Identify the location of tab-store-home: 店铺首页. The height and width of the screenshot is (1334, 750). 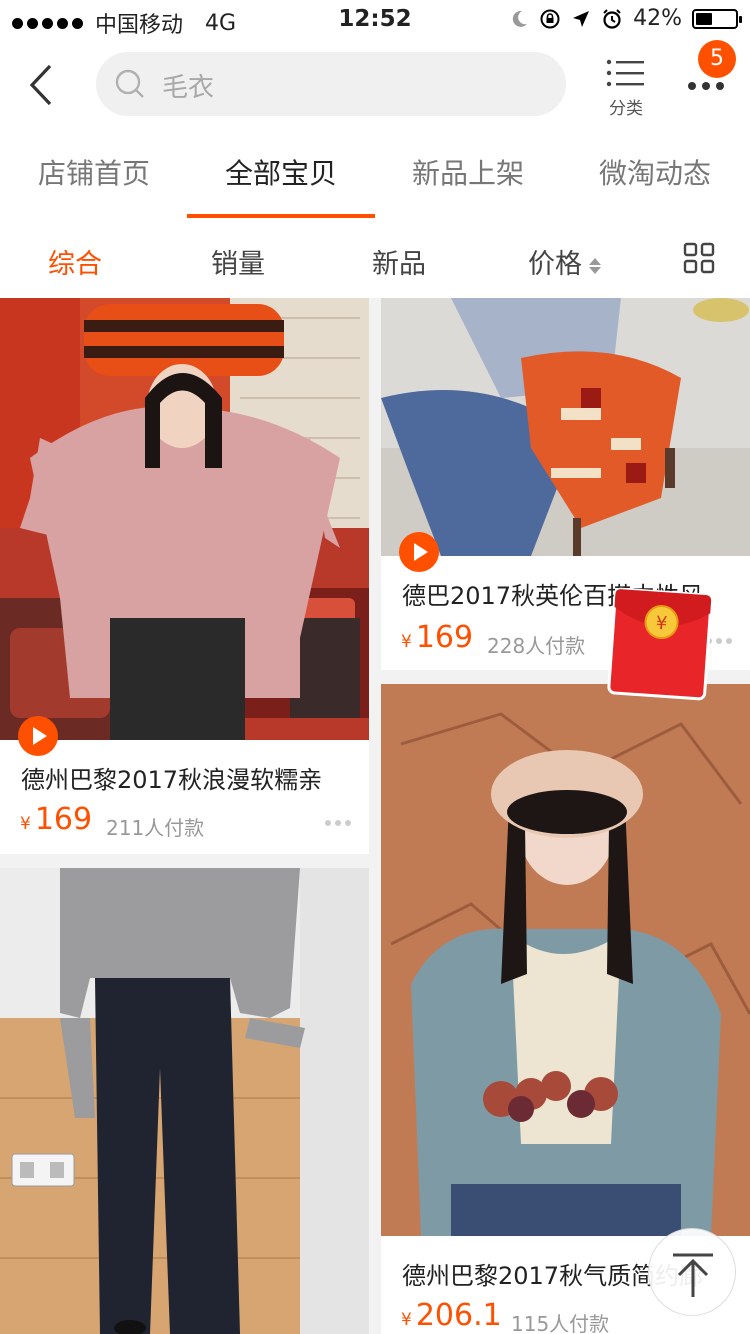
(94, 172).